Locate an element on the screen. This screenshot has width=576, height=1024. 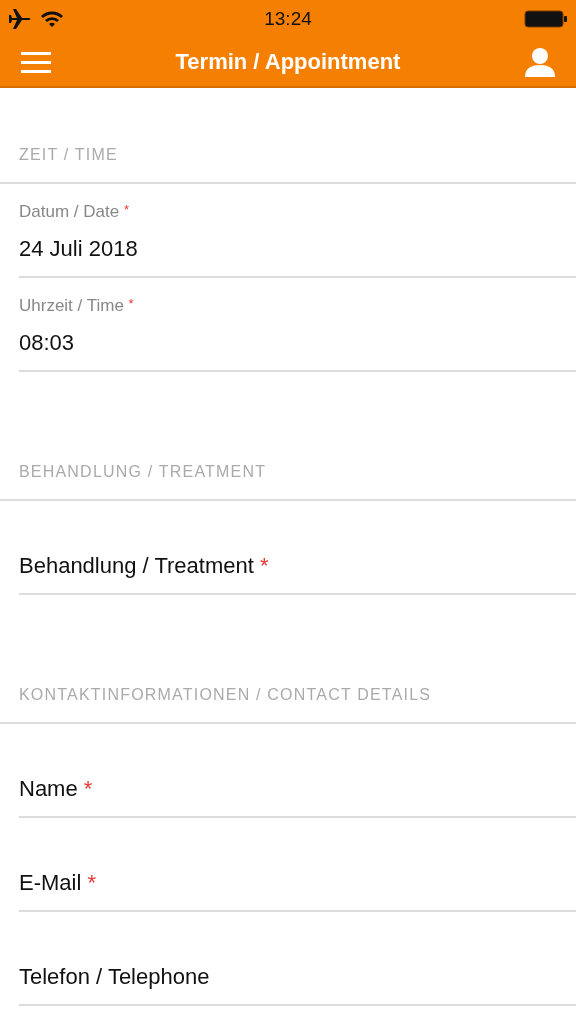
field-label: Uhrzeit / Time * is located at coordinates (77, 306).